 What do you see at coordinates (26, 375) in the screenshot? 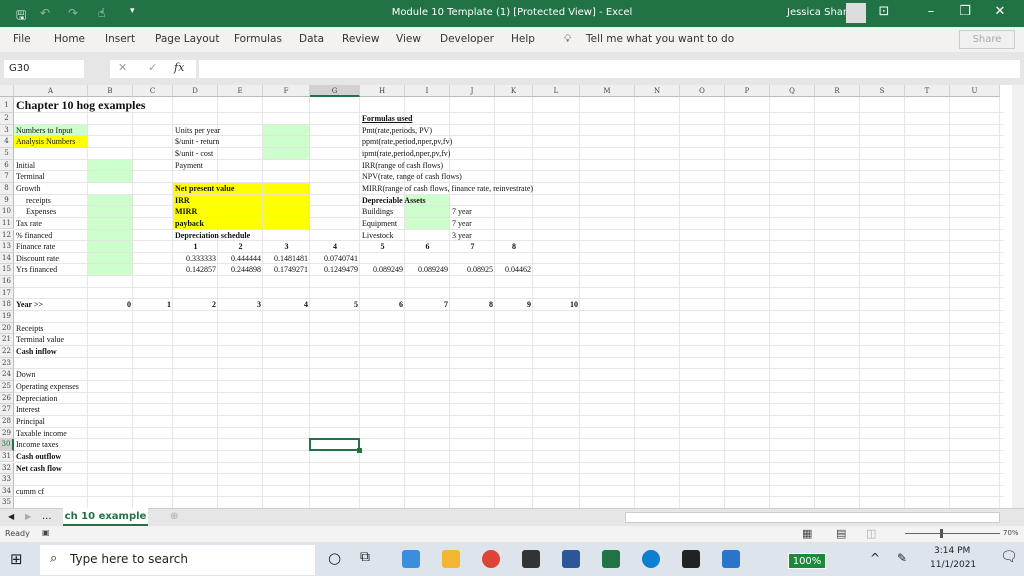
I see `cell-A24: Down` at bounding box center [26, 375].